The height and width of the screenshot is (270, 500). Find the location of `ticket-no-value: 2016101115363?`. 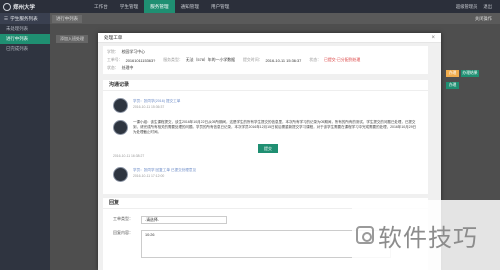

ticket-no-value: 2016101115363? is located at coordinates (140, 60).